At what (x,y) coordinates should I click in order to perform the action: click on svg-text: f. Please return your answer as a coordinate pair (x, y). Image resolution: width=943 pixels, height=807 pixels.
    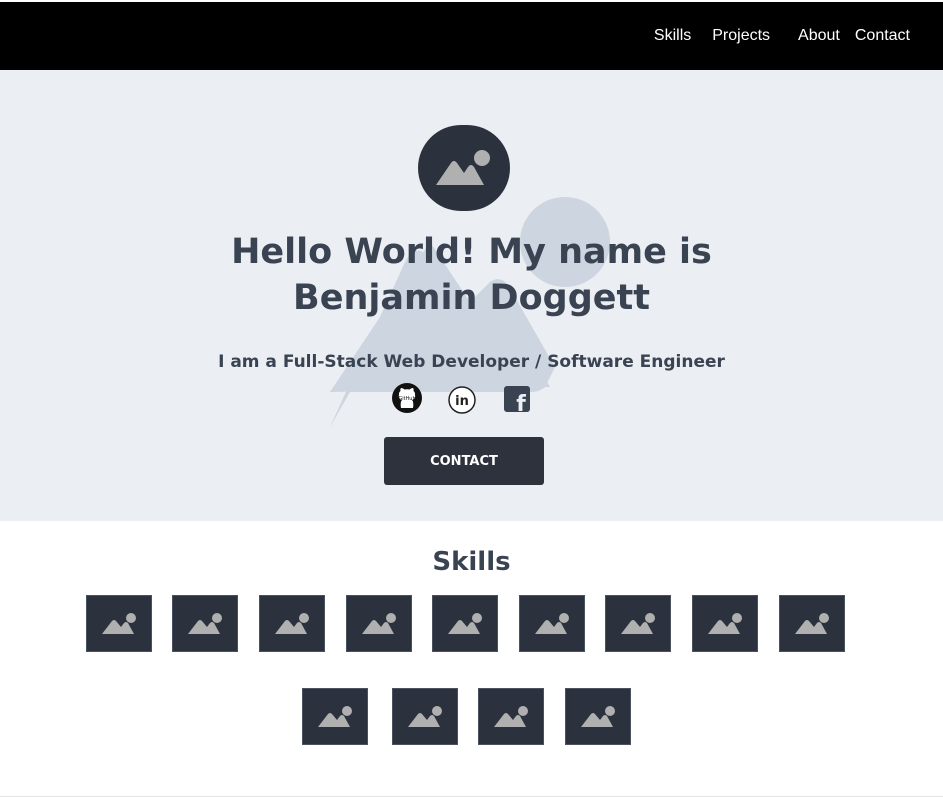
    Looking at the image, I should click on (521, 402).